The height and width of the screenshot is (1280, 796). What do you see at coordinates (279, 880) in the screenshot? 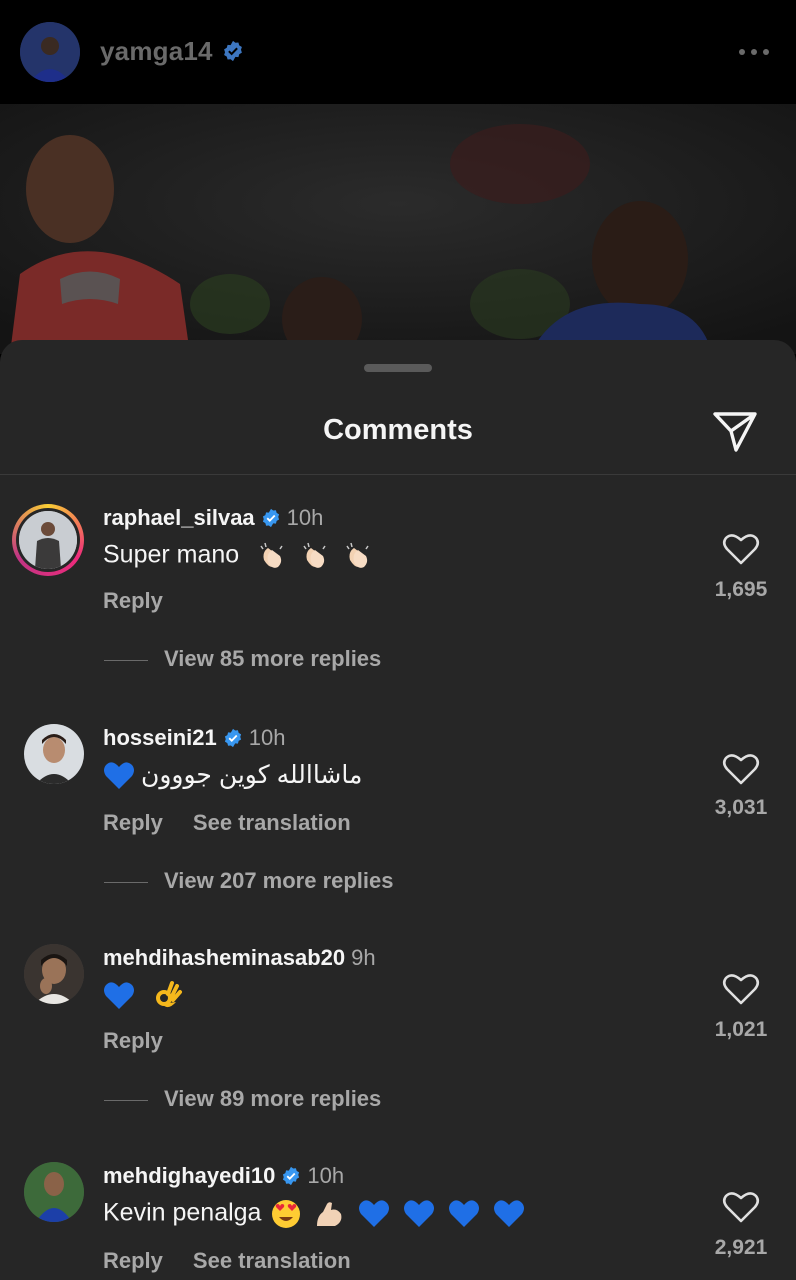
I see `view-replies-label: View 207 more replies` at bounding box center [279, 880].